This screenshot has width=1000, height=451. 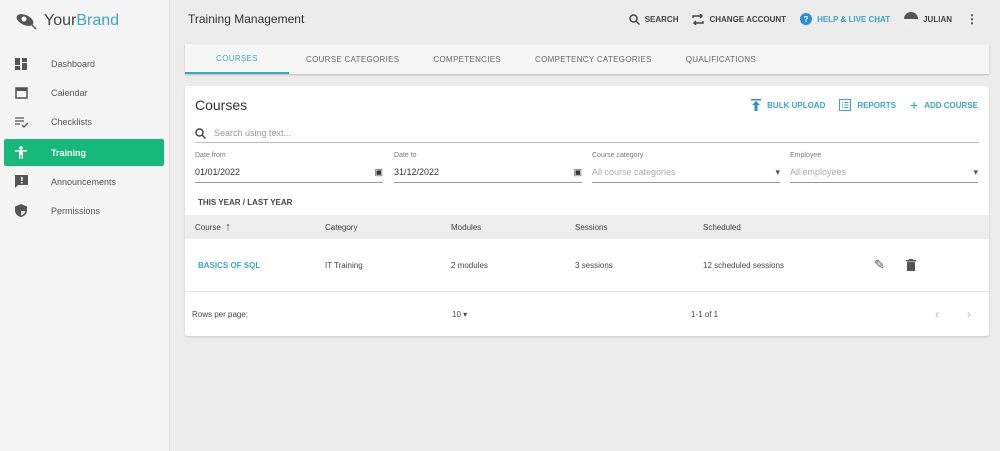 What do you see at coordinates (341, 227) in the screenshot?
I see `column-category: Category` at bounding box center [341, 227].